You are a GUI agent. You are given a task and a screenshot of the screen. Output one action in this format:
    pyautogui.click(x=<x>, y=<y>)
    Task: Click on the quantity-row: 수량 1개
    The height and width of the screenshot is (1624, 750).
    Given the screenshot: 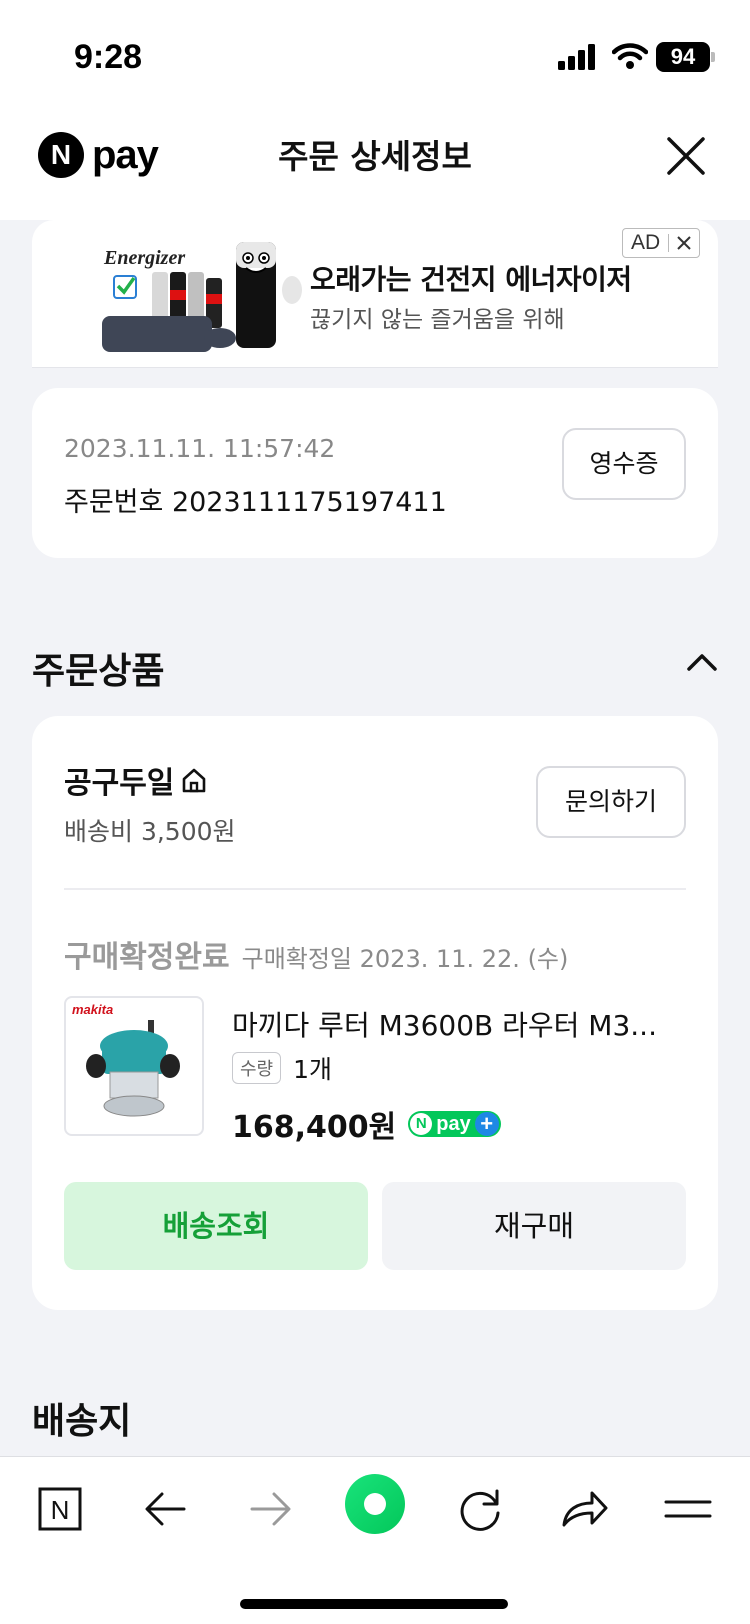 What is the action you would take?
    pyautogui.click(x=282, y=1068)
    